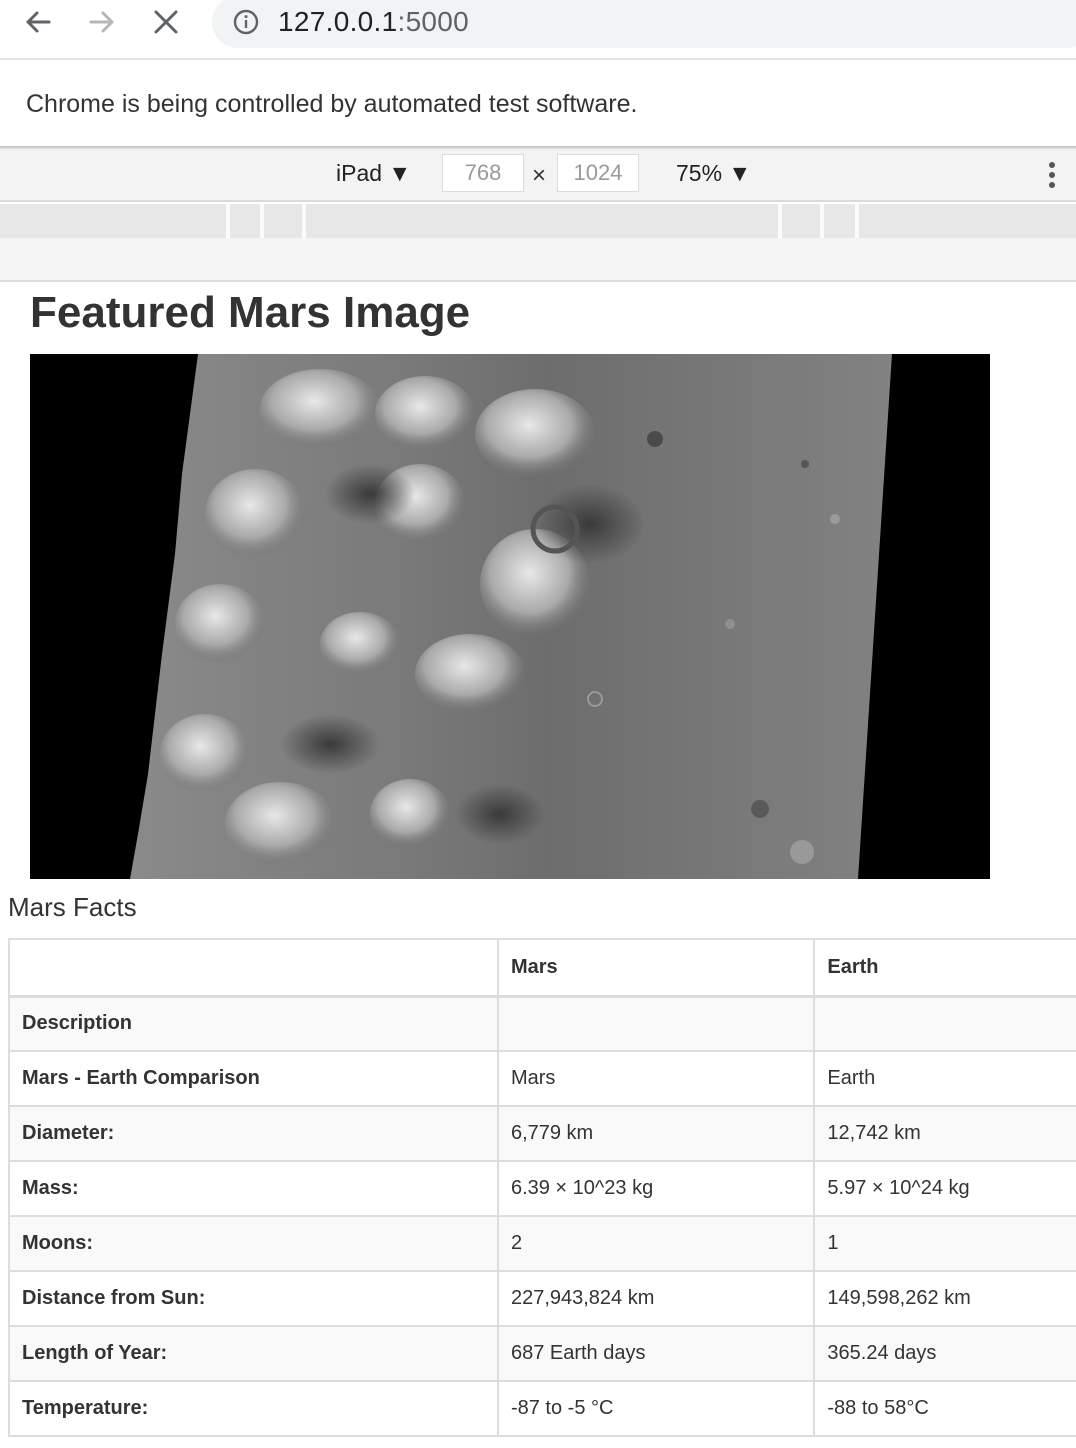 Image resolution: width=1076 pixels, height=1448 pixels. What do you see at coordinates (656, 1353) in the screenshot?
I see `mars-value: 687 Earth days` at bounding box center [656, 1353].